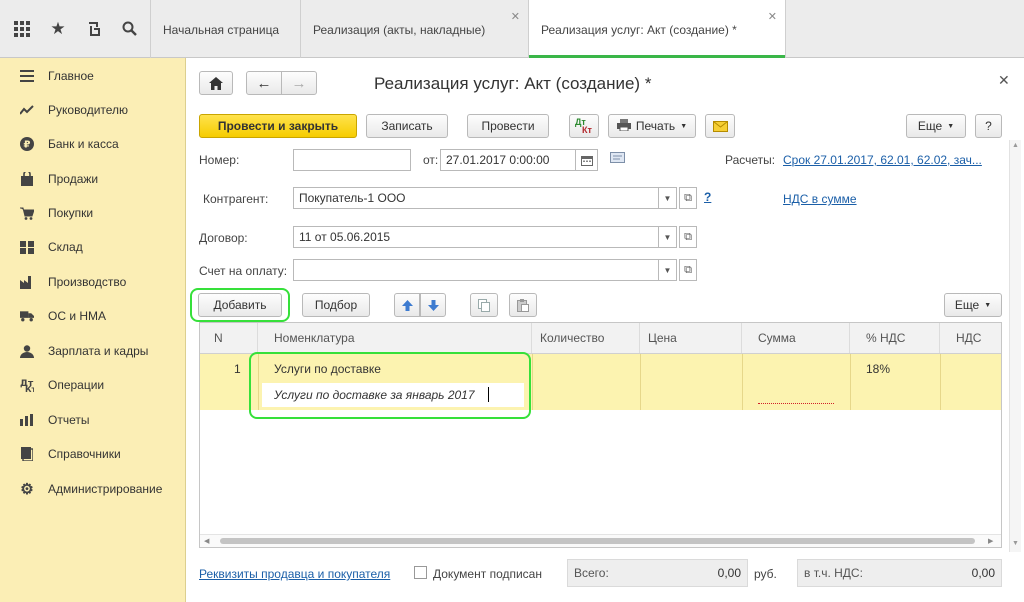 The height and width of the screenshot is (602, 1024). I want to click on column-header-item: Номенклатура, so click(395, 338).